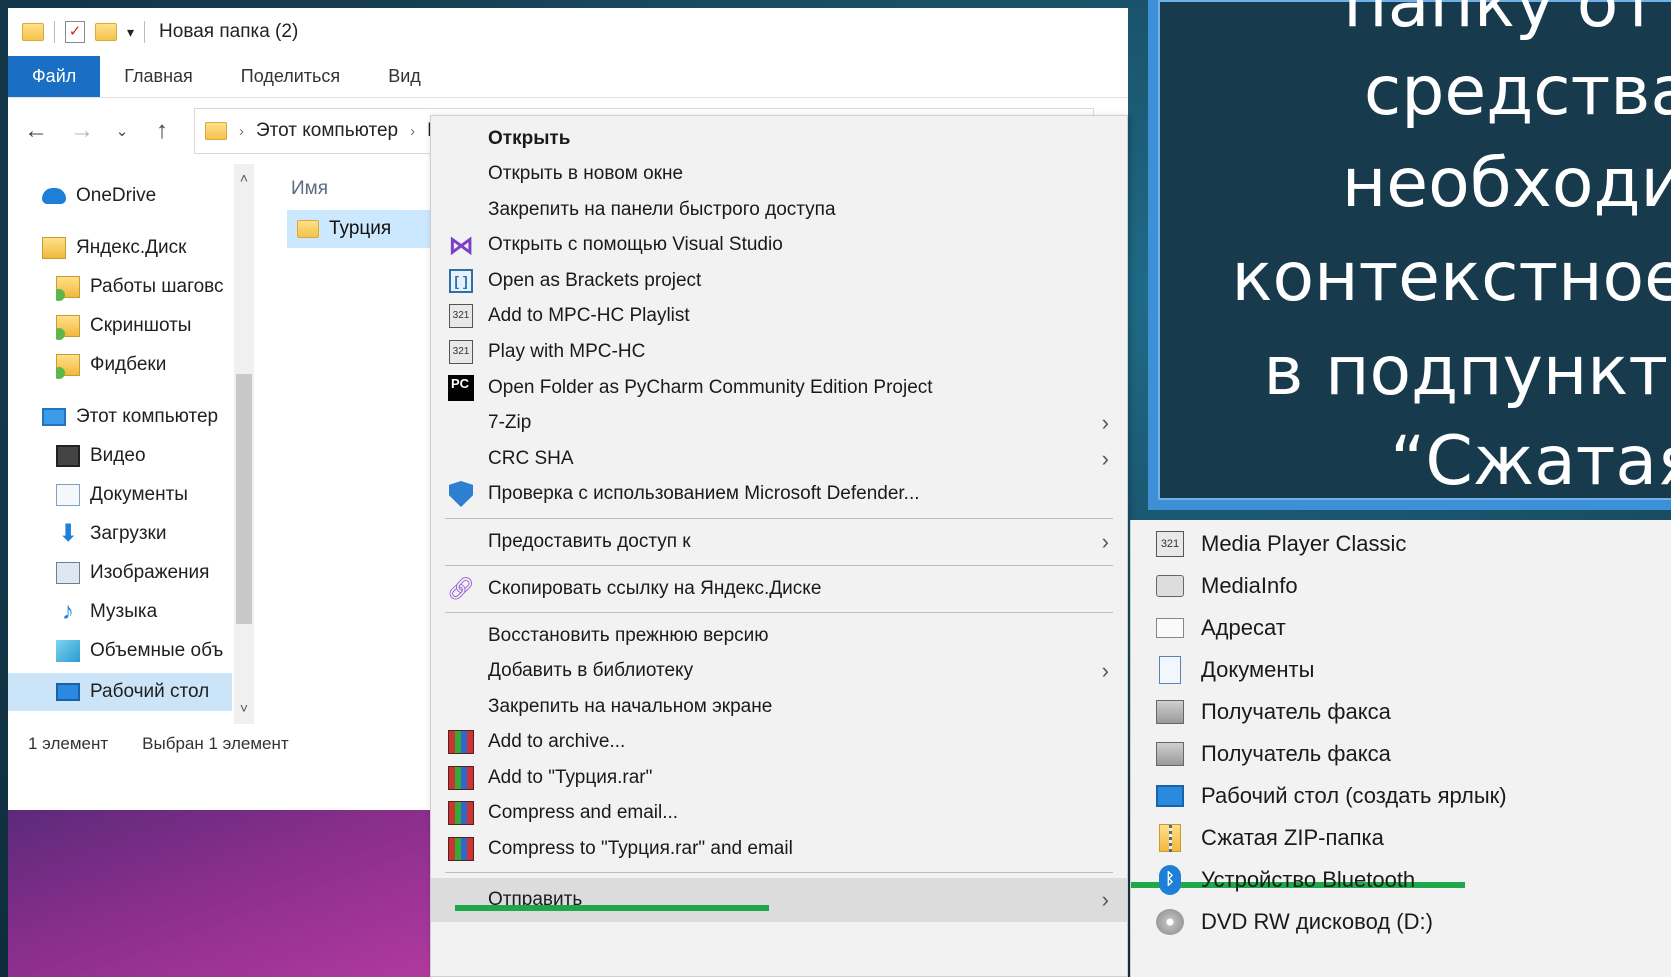 Image resolution: width=1671 pixels, height=977 pixels. Describe the element at coordinates (779, 542) in the screenshot. I see `menu-item-give-access: Предоставить доступ к ›` at that location.